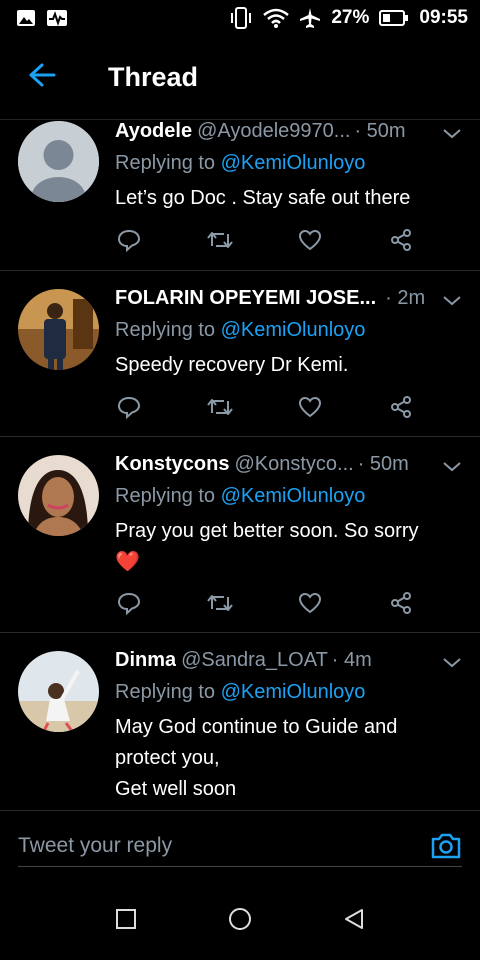 The height and width of the screenshot is (960, 480). What do you see at coordinates (153, 131) in the screenshot?
I see `author-name: Ayodele` at bounding box center [153, 131].